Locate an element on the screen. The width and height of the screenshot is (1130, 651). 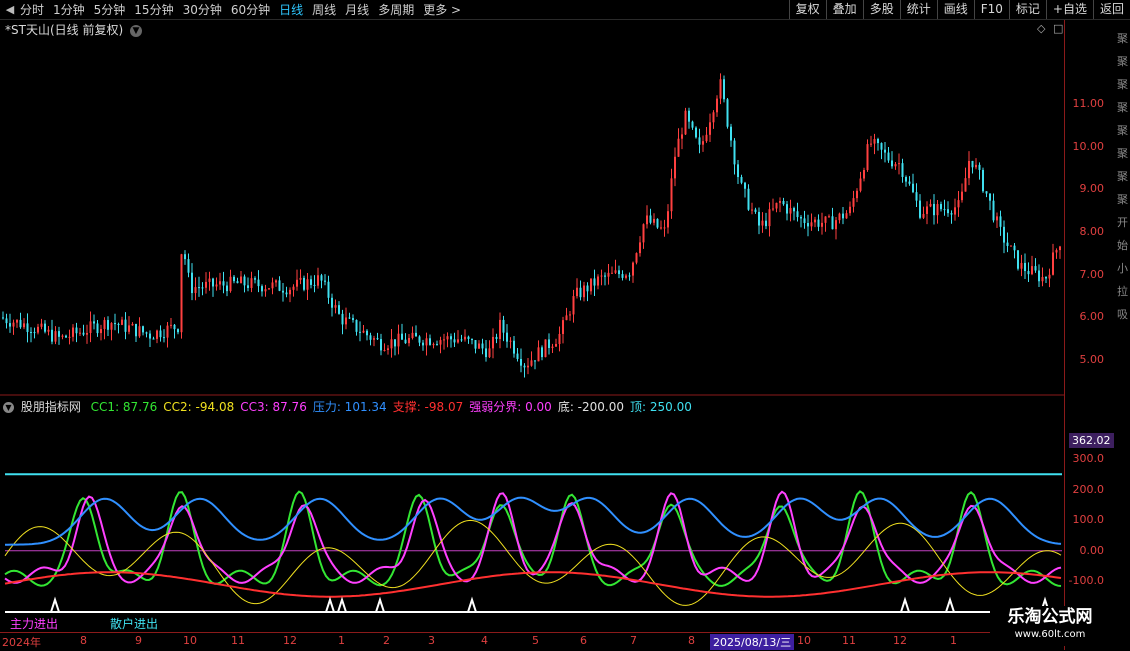
cc3-line is located at coordinates (533, 537).